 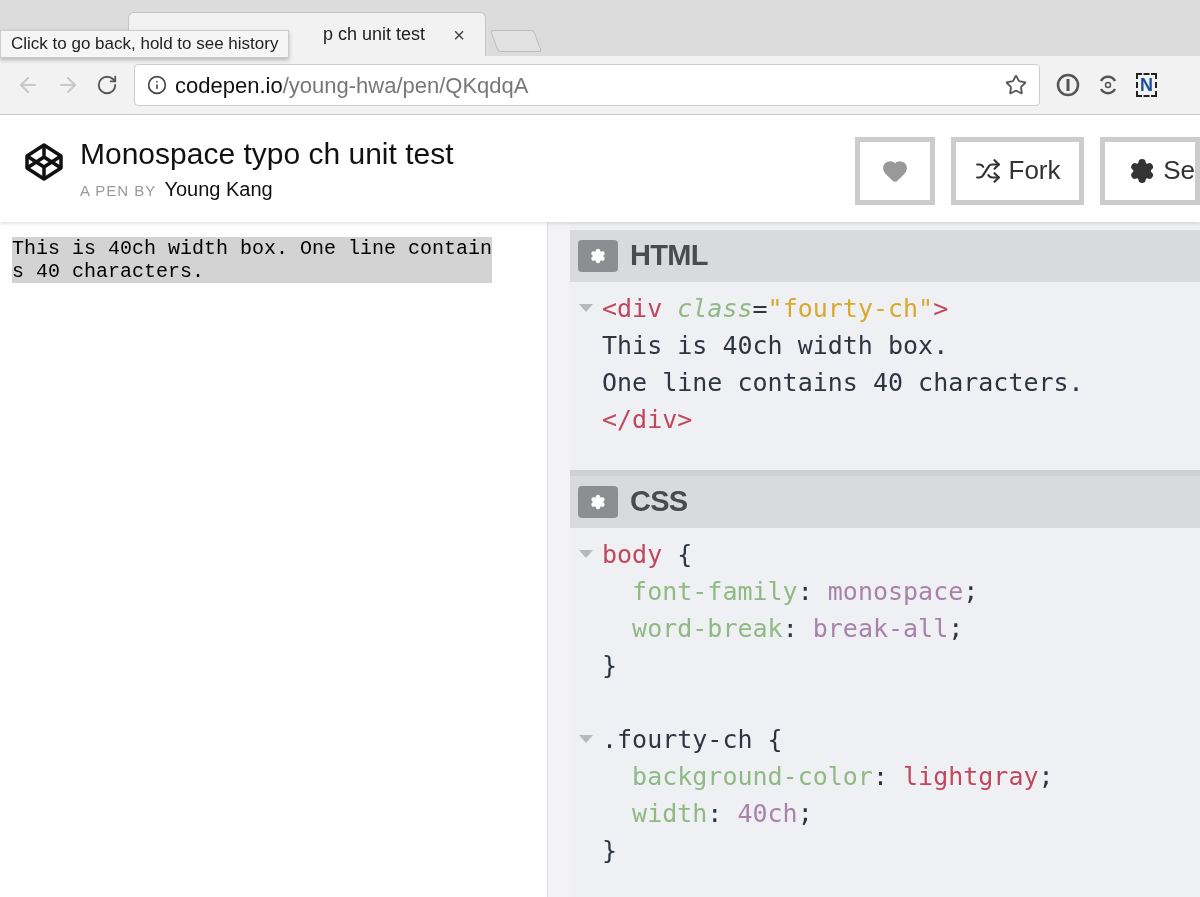 What do you see at coordinates (1146, 85) in the screenshot?
I see `extension-badge: N` at bounding box center [1146, 85].